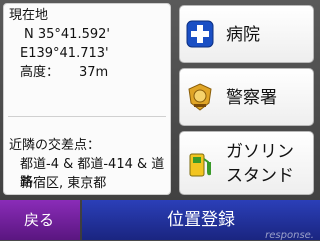 The width and height of the screenshot is (320, 241). I want to click on longitude-value: E139°41.713', so click(64, 53).